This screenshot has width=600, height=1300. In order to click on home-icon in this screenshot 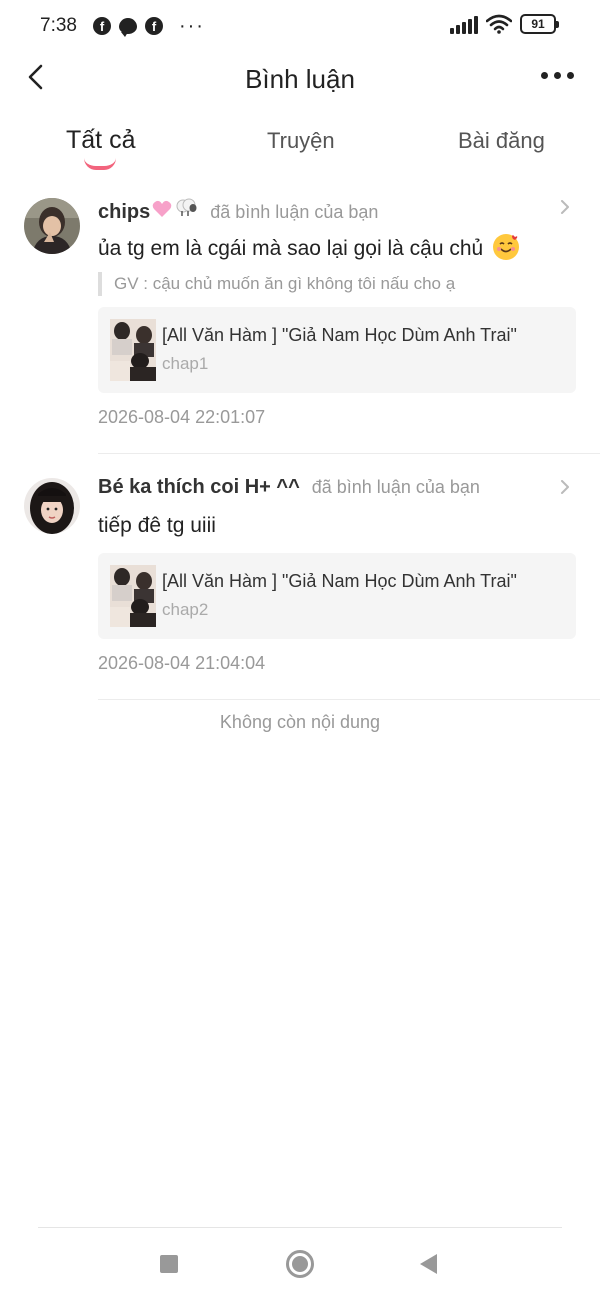, I will do `click(300, 1264)`.